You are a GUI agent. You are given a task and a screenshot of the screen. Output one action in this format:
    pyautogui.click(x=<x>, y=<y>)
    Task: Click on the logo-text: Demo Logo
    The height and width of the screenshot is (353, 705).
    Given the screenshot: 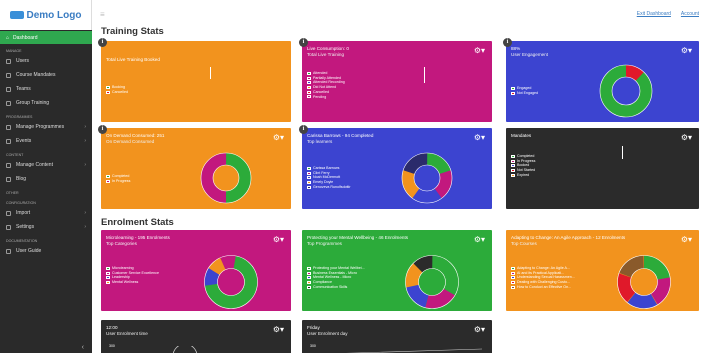 What is the action you would take?
    pyautogui.click(x=54, y=15)
    